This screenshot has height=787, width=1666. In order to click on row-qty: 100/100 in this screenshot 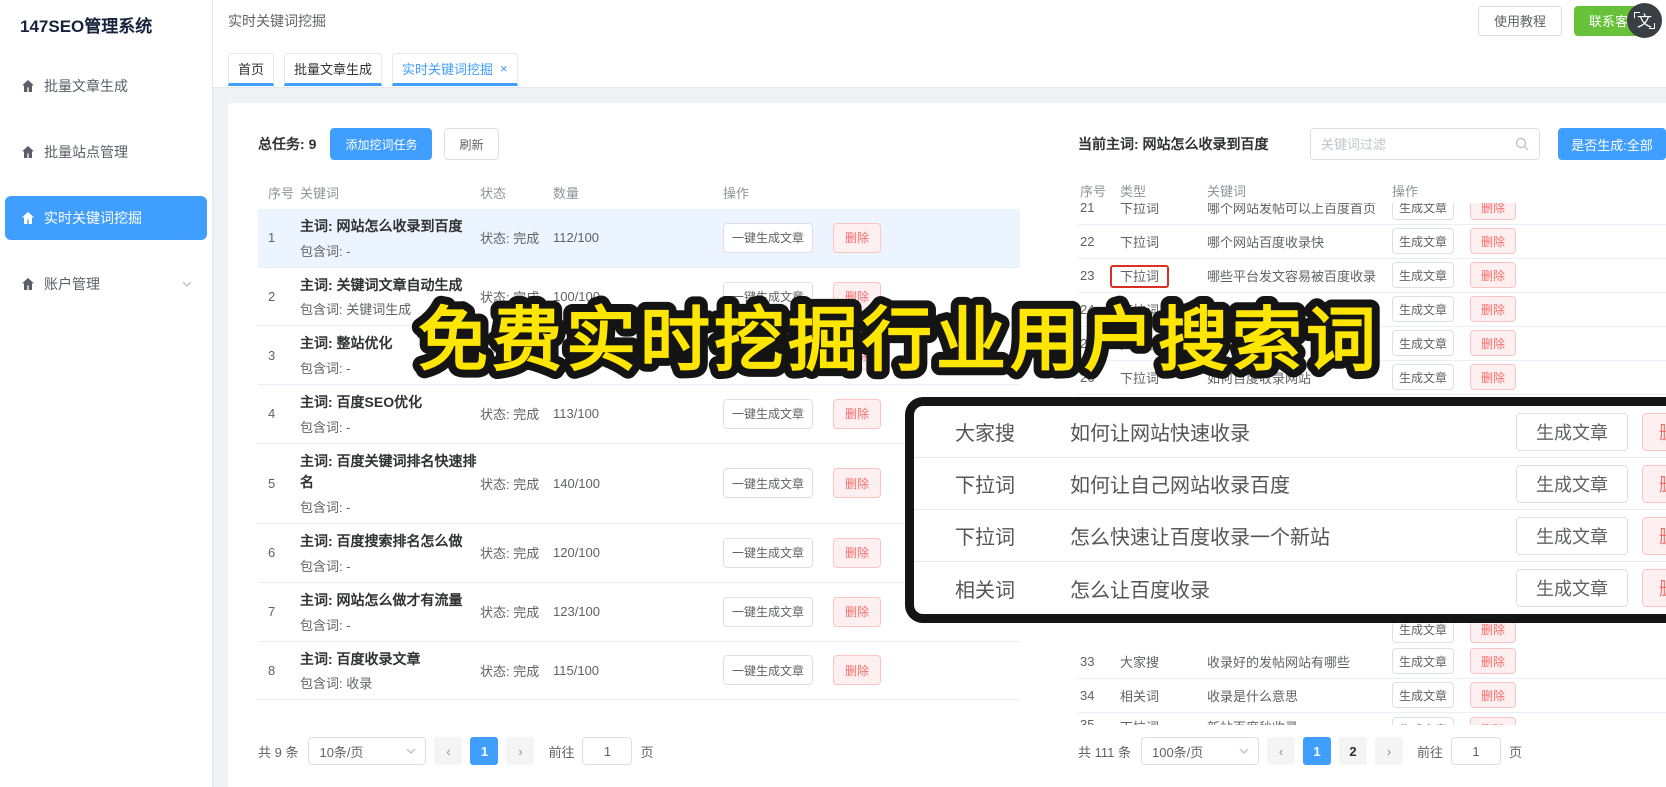, I will do `click(576, 297)`.